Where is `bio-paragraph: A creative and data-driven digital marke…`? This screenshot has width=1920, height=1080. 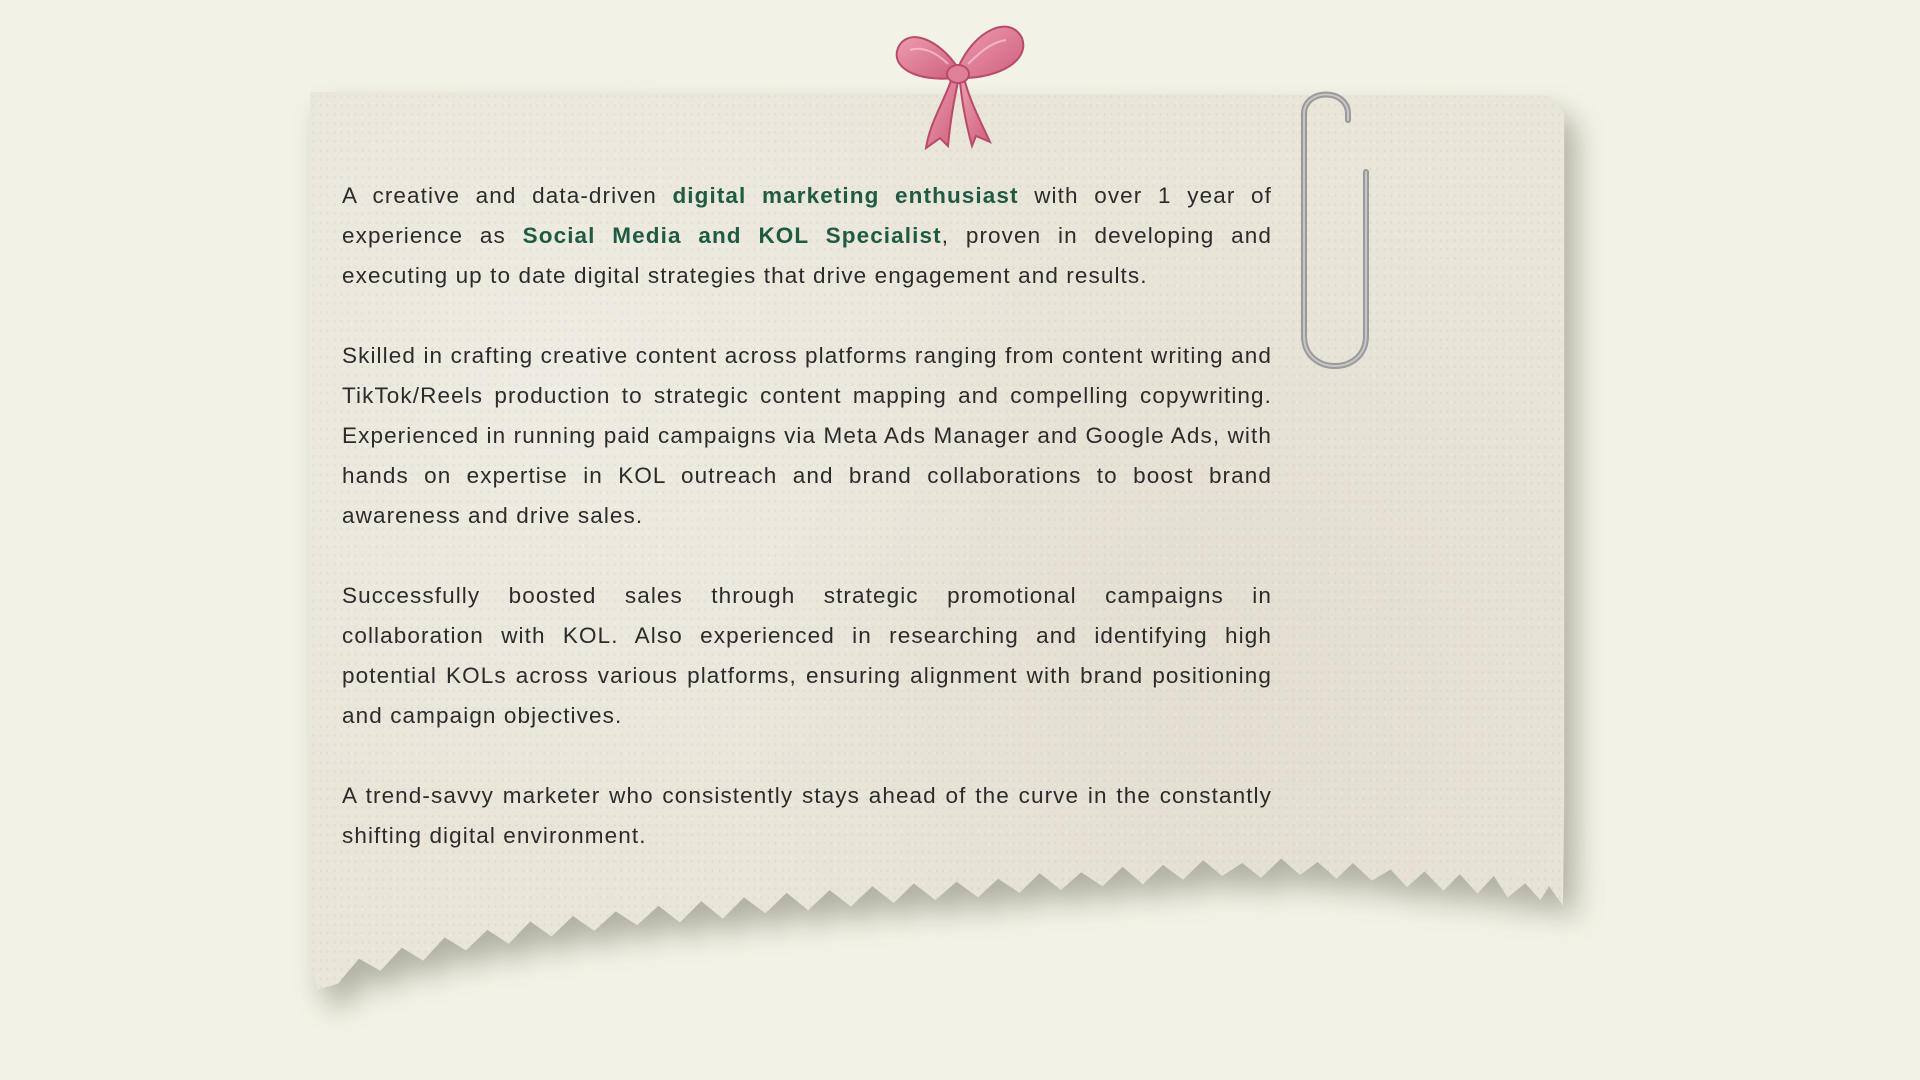 bio-paragraph: A creative and data-driven digital marke… is located at coordinates (807, 236).